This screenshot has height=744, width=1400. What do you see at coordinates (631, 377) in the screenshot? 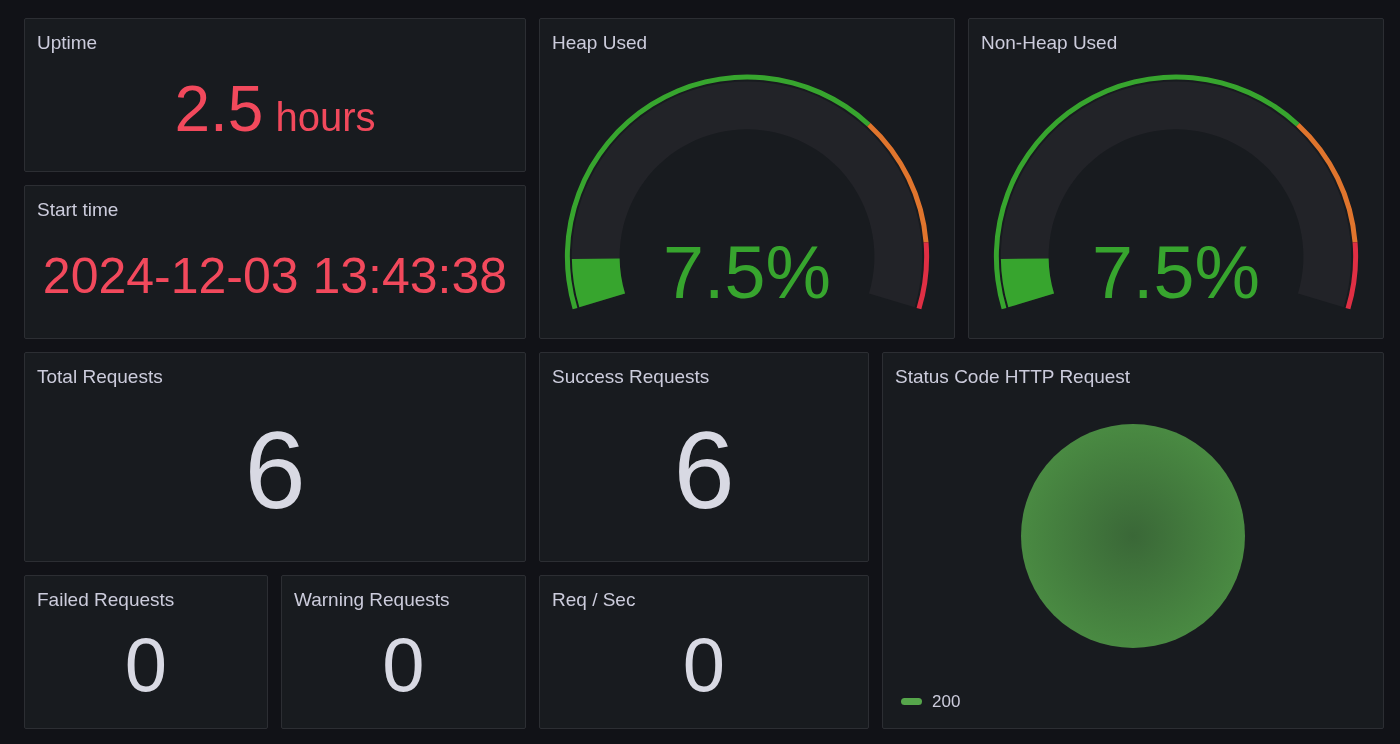
I see `panel-title: Success Requests` at bounding box center [631, 377].